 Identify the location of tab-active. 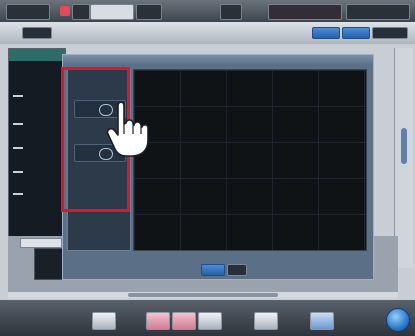
(112, 12).